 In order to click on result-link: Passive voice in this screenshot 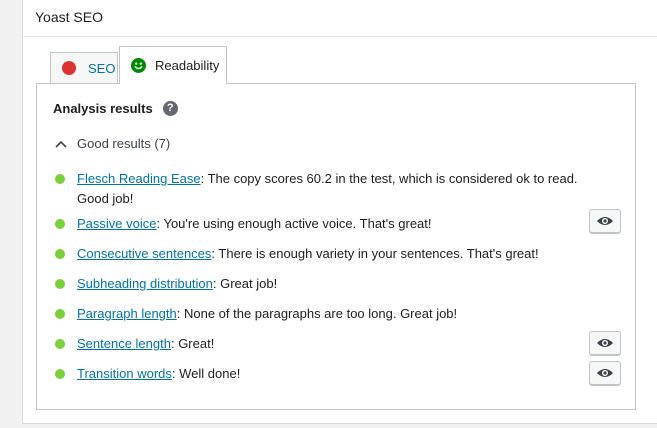, I will do `click(116, 223)`.